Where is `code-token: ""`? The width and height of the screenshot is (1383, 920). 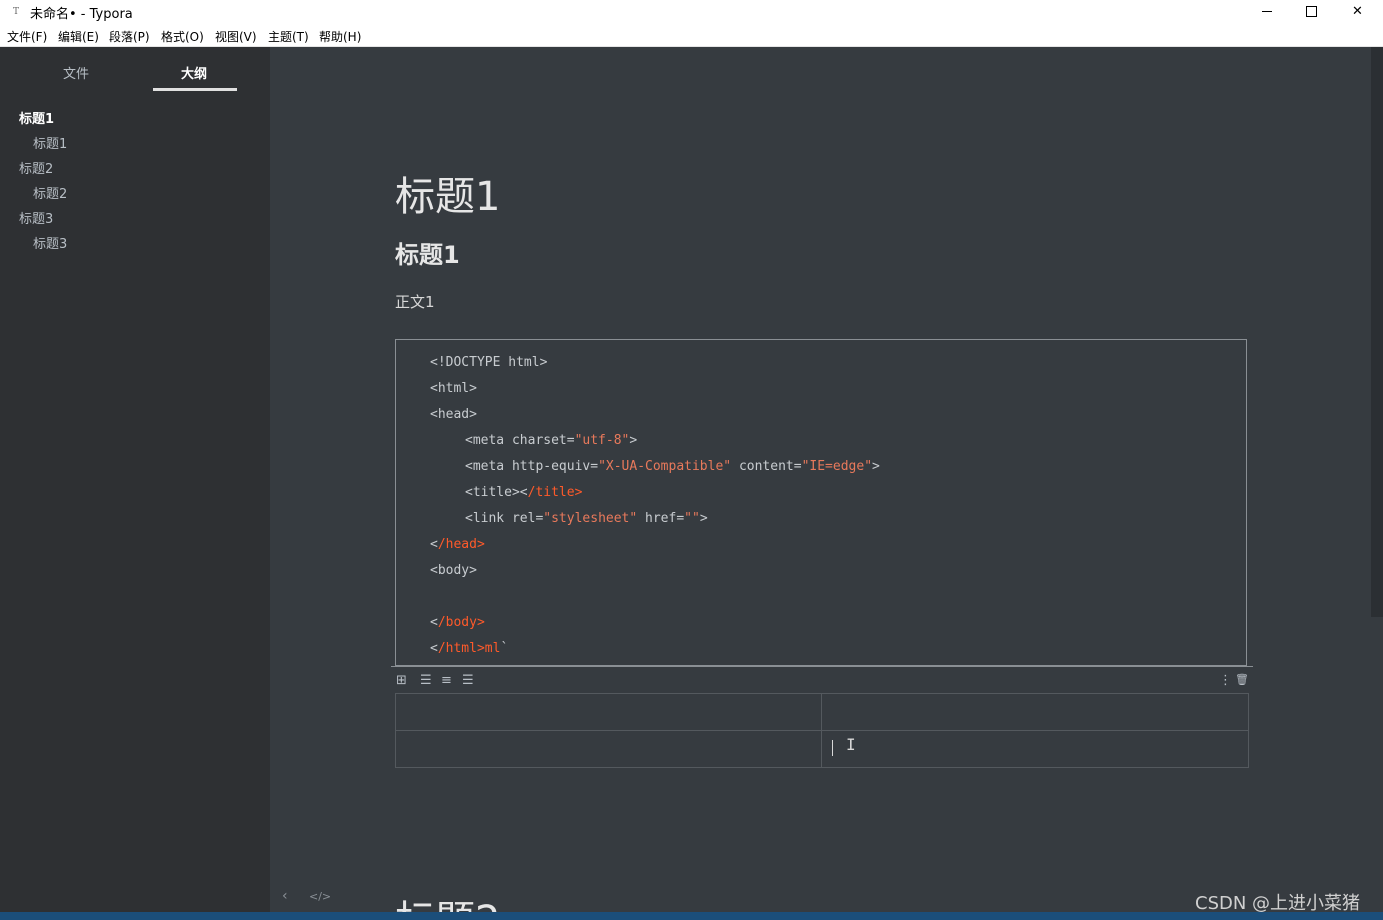
code-token: "" is located at coordinates (692, 518).